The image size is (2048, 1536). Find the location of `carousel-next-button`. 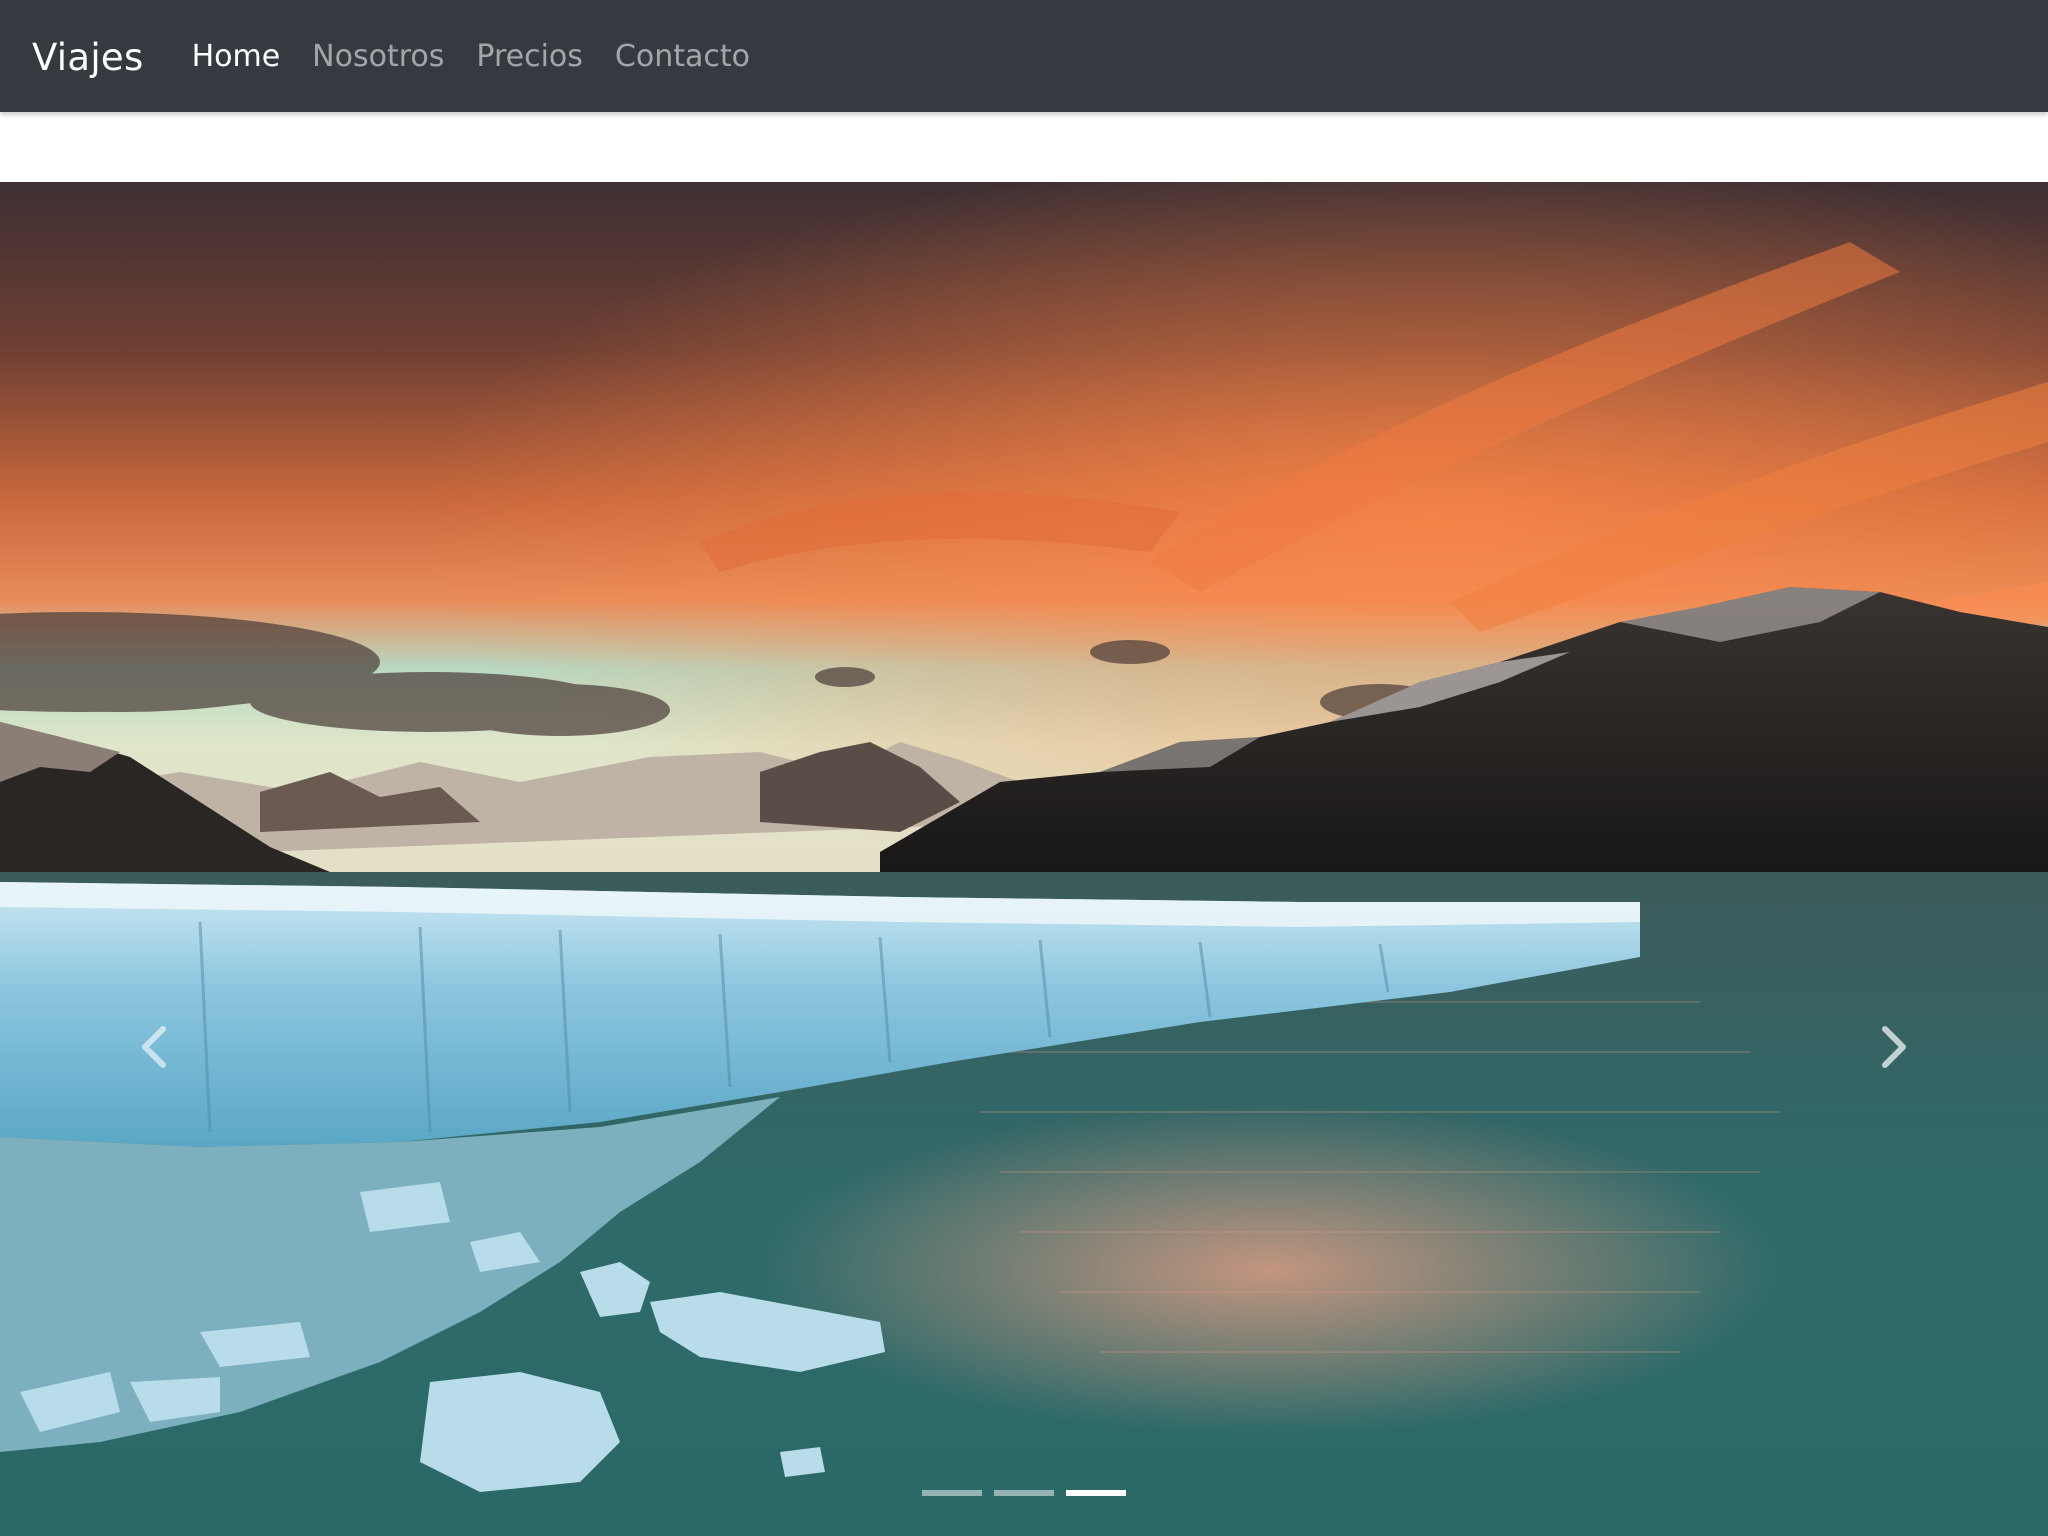

carousel-next-button is located at coordinates (1894, 1047).